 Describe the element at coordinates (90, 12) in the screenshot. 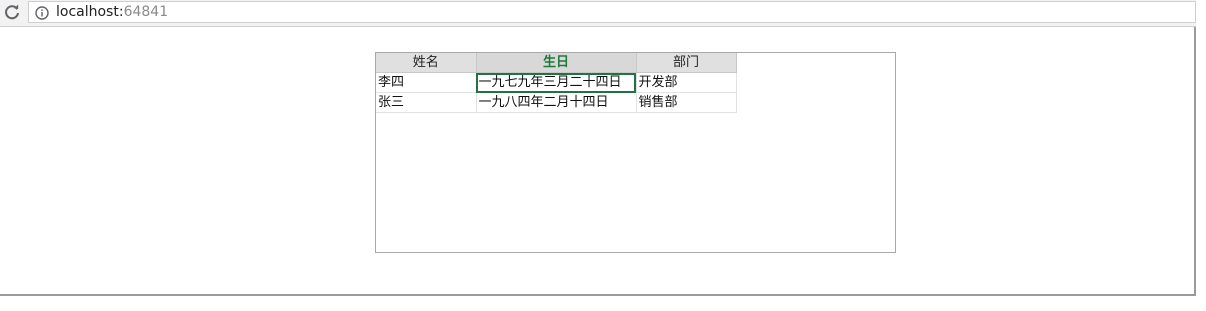

I see `url-host: localhost:` at that location.